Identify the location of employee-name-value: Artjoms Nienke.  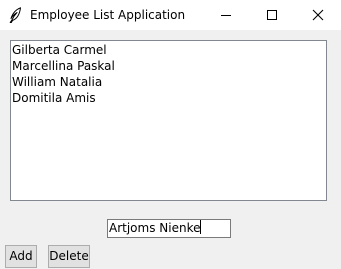
(155, 228).